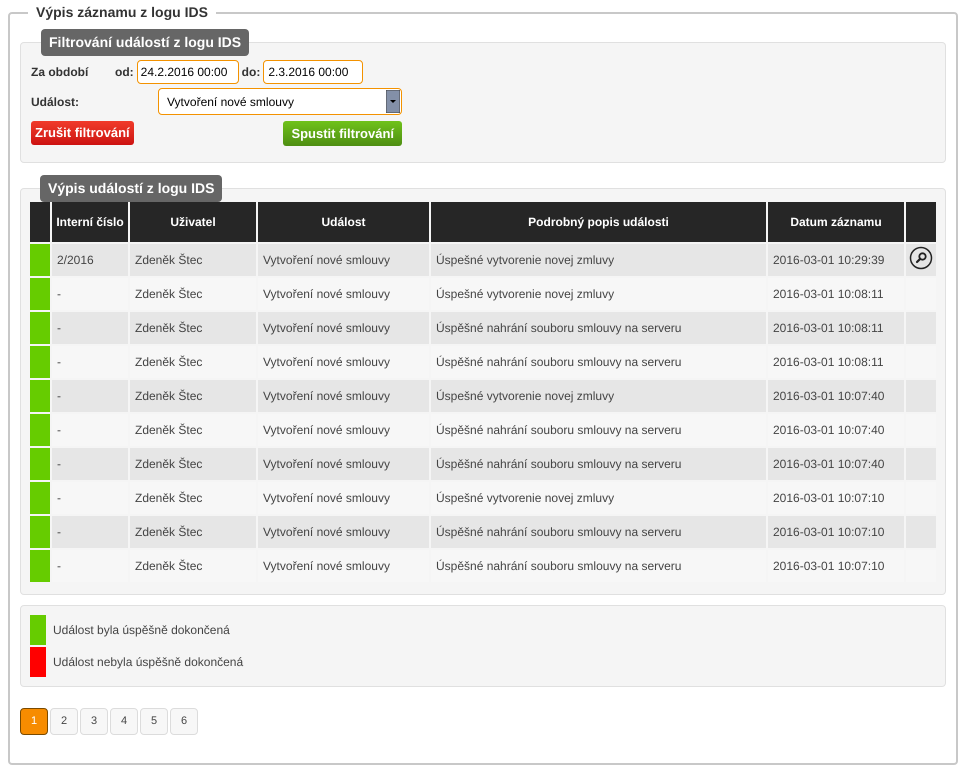 The image size is (966, 771). What do you see at coordinates (836, 260) in the screenshot?
I see `table-cell: 2016-03-01 10:29:39` at bounding box center [836, 260].